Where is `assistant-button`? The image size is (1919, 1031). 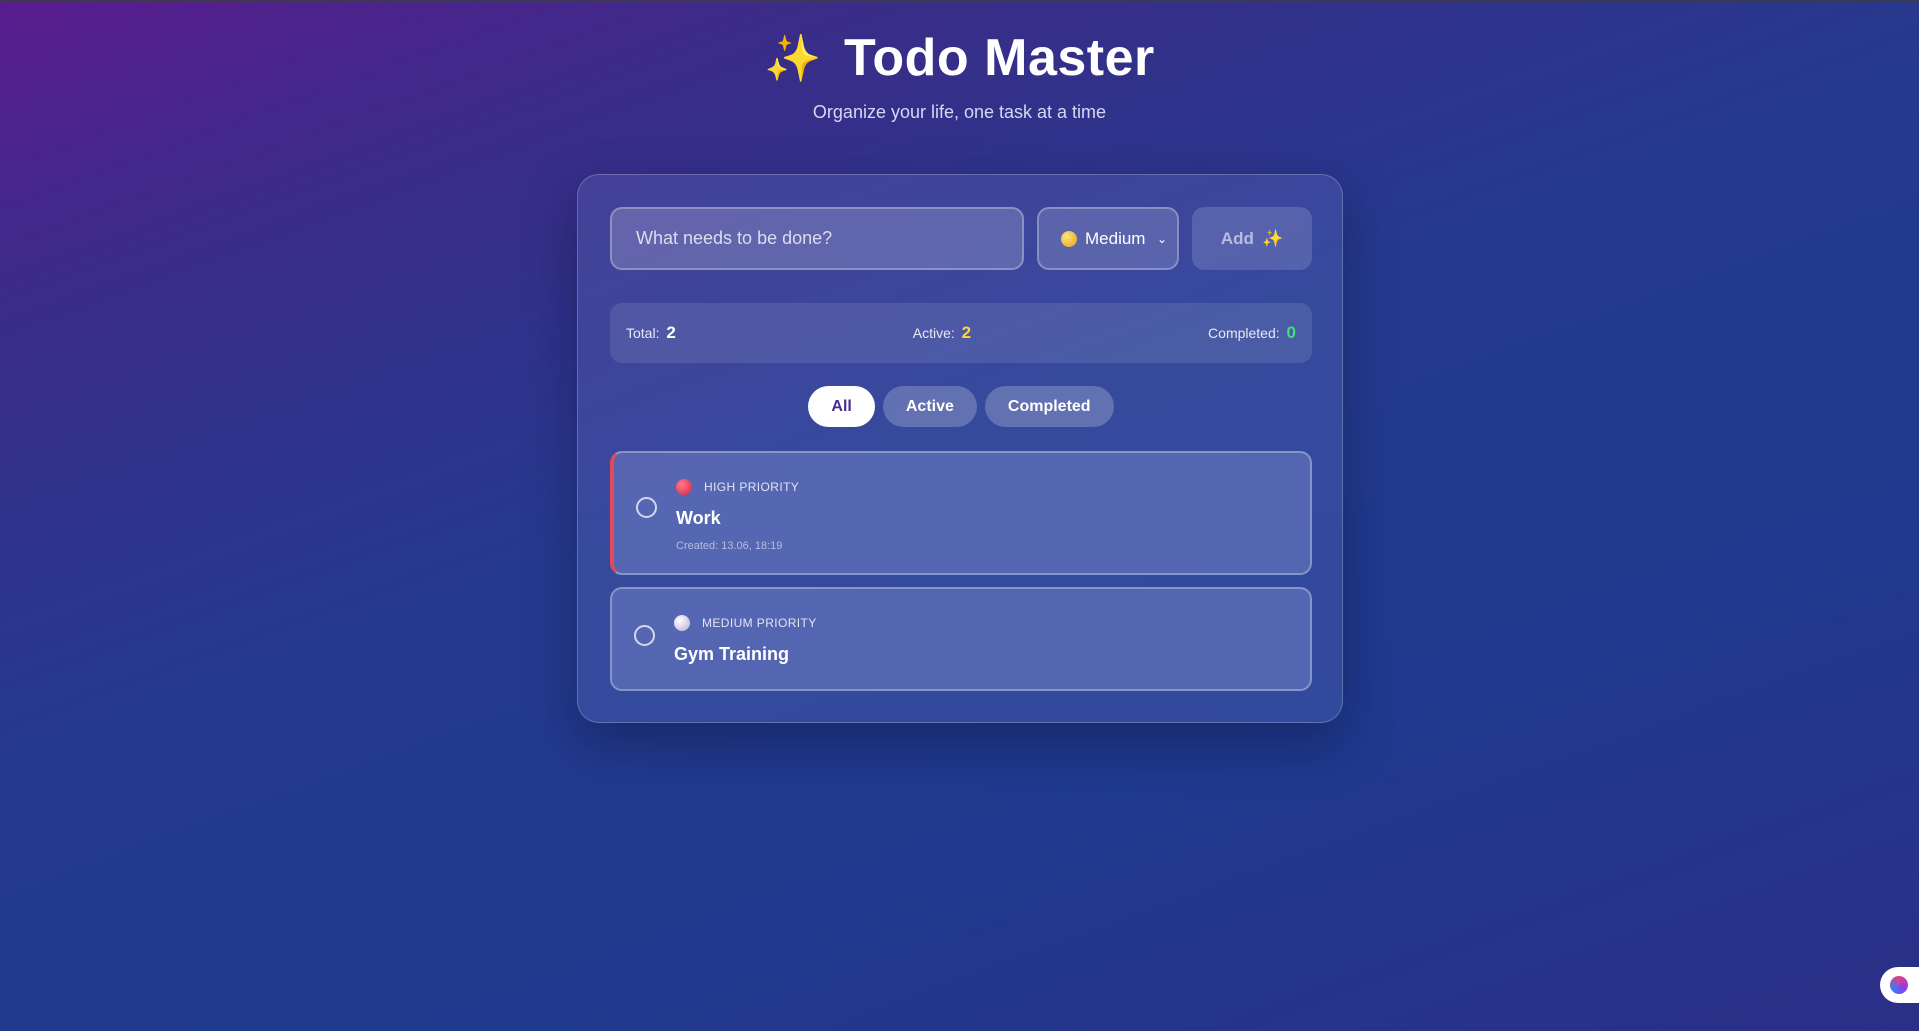
assistant-button is located at coordinates (1899, 985).